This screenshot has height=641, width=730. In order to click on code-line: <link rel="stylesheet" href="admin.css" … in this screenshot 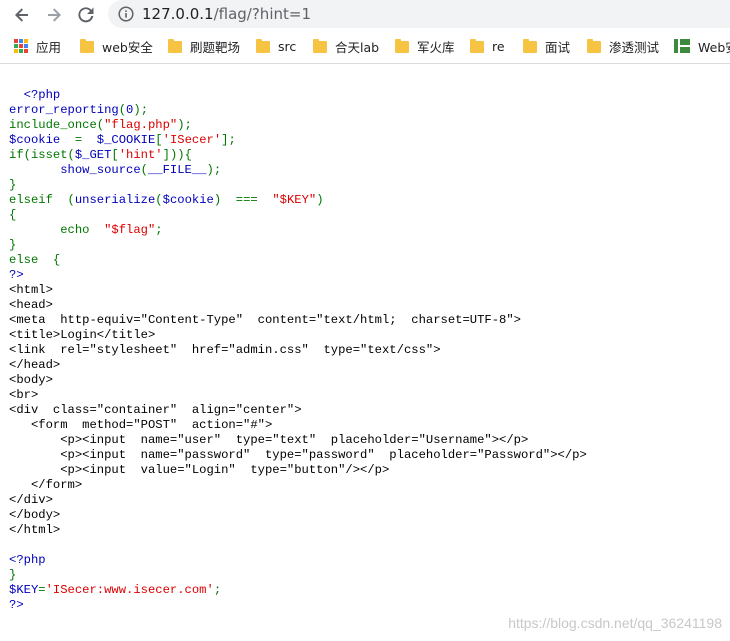, I will do `click(298, 350)`.